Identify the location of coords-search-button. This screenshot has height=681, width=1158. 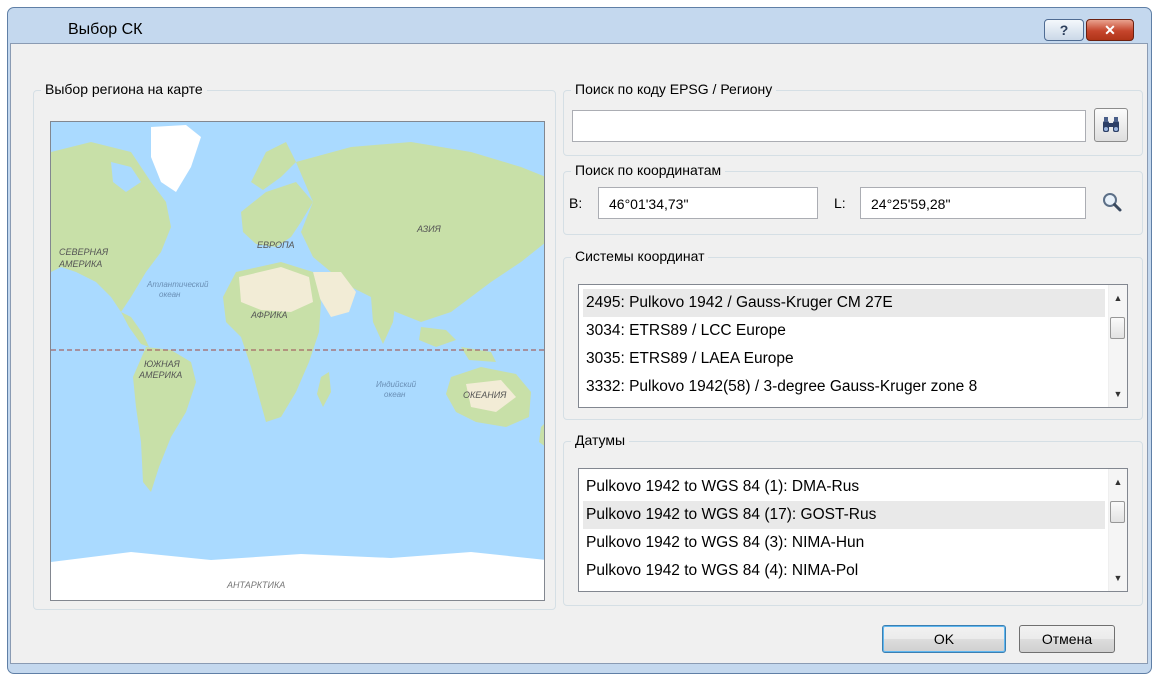
(1112, 202).